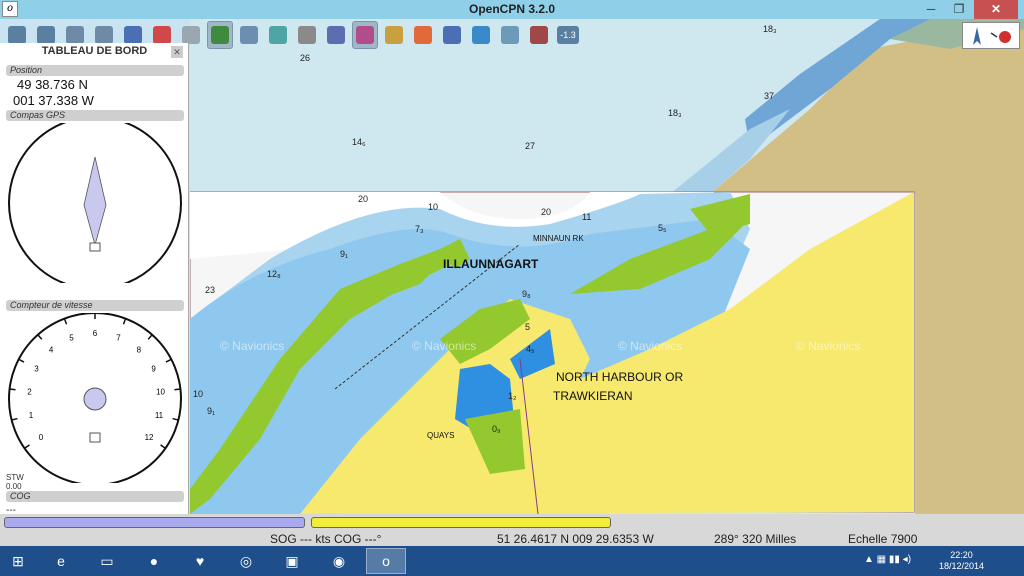 The image size is (1024, 576). What do you see at coordinates (274, 274) in the screenshot?
I see `depth-sounding: 12₈` at bounding box center [274, 274].